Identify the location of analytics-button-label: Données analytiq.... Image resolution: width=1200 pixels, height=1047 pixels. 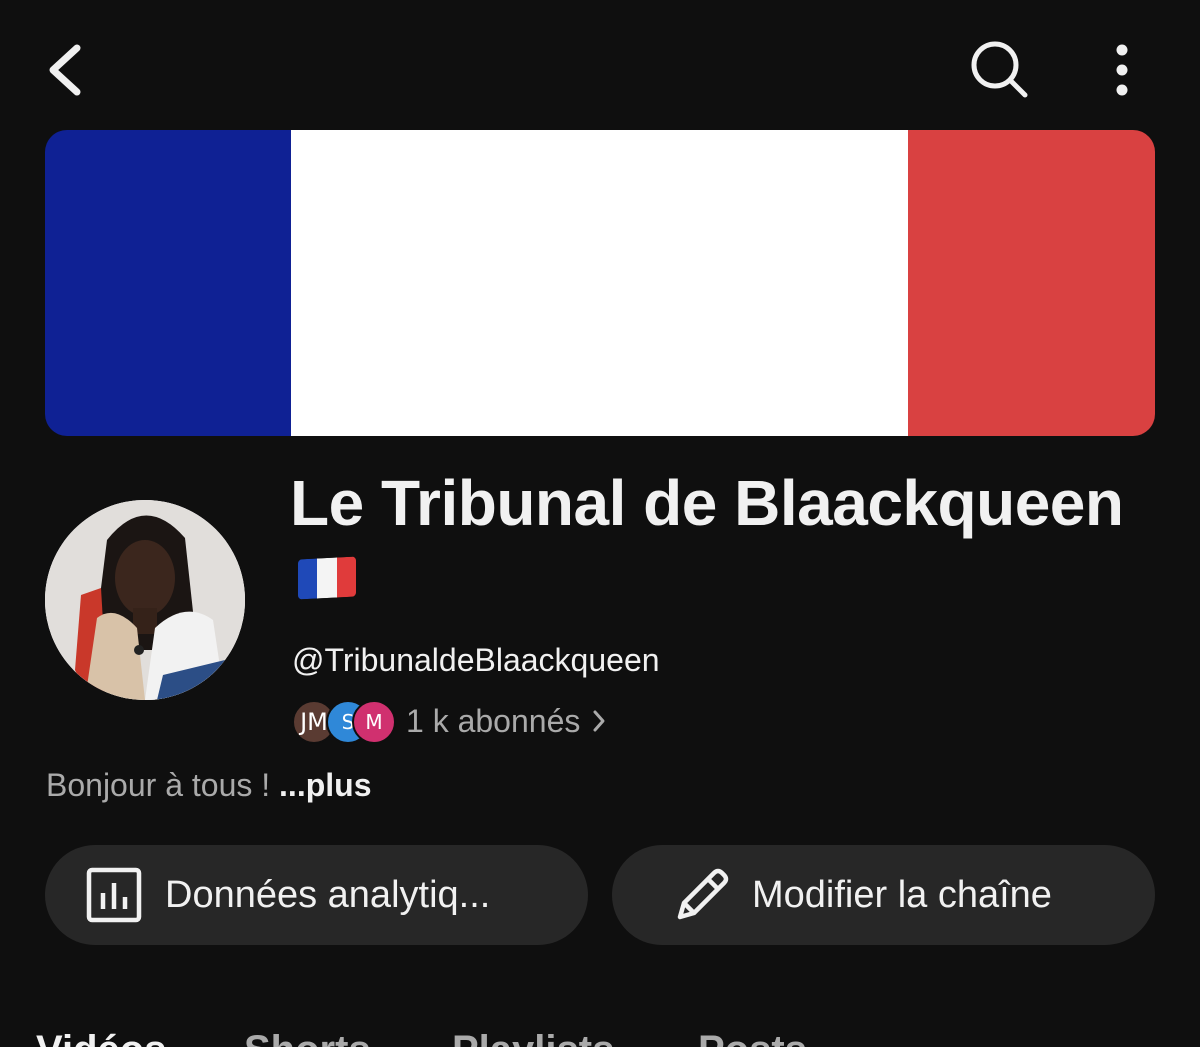
(328, 894).